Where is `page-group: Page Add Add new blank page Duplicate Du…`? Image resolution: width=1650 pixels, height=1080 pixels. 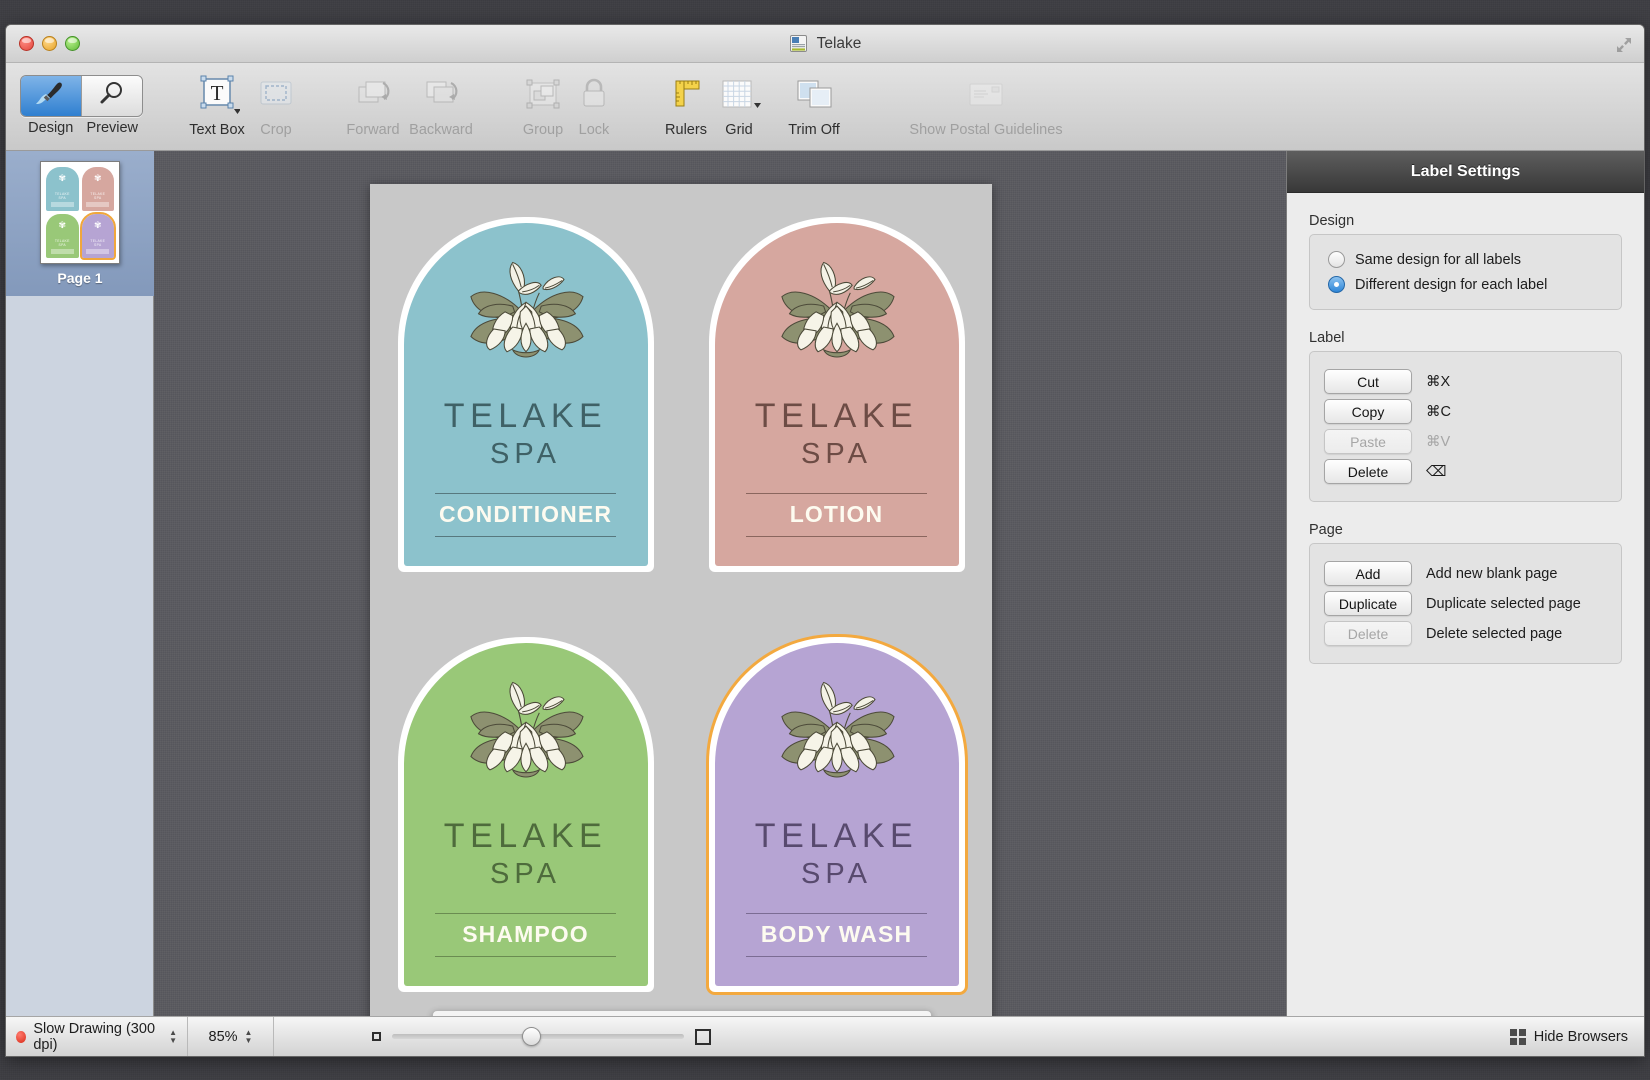 page-group: Page Add Add new blank page Duplicate Du… is located at coordinates (1465, 593).